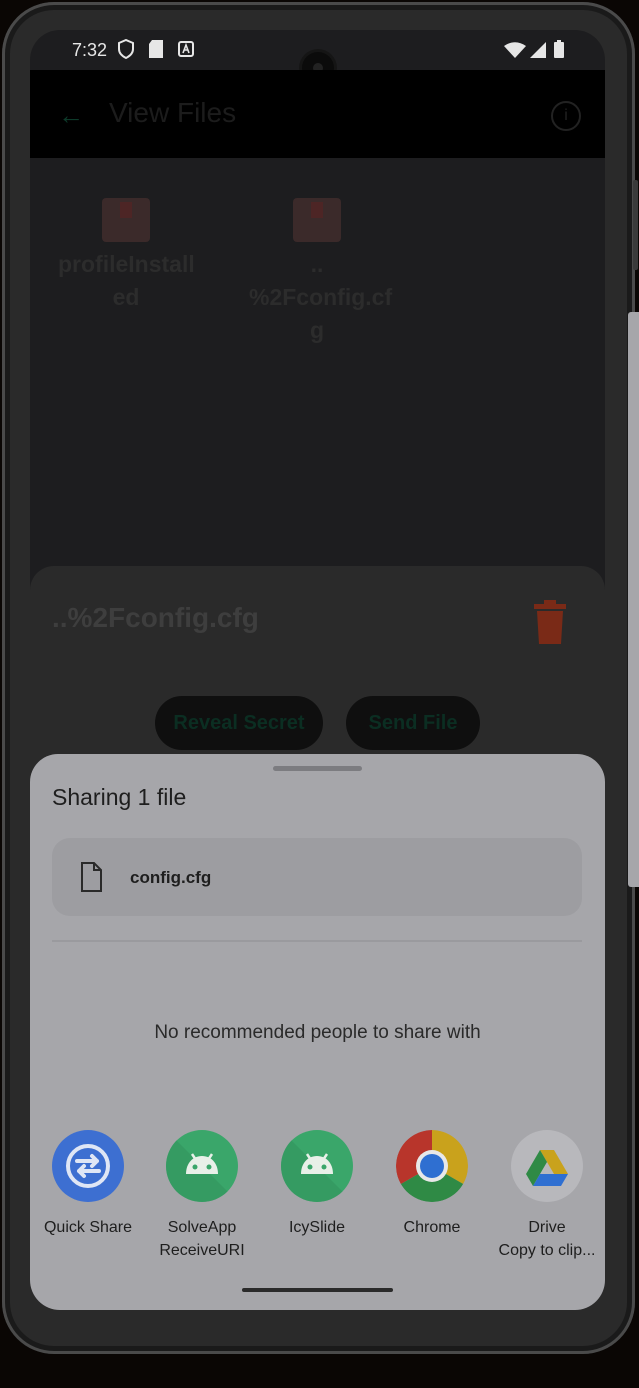  Describe the element at coordinates (88, 1166) in the screenshot. I see `quick-share-icon` at that location.